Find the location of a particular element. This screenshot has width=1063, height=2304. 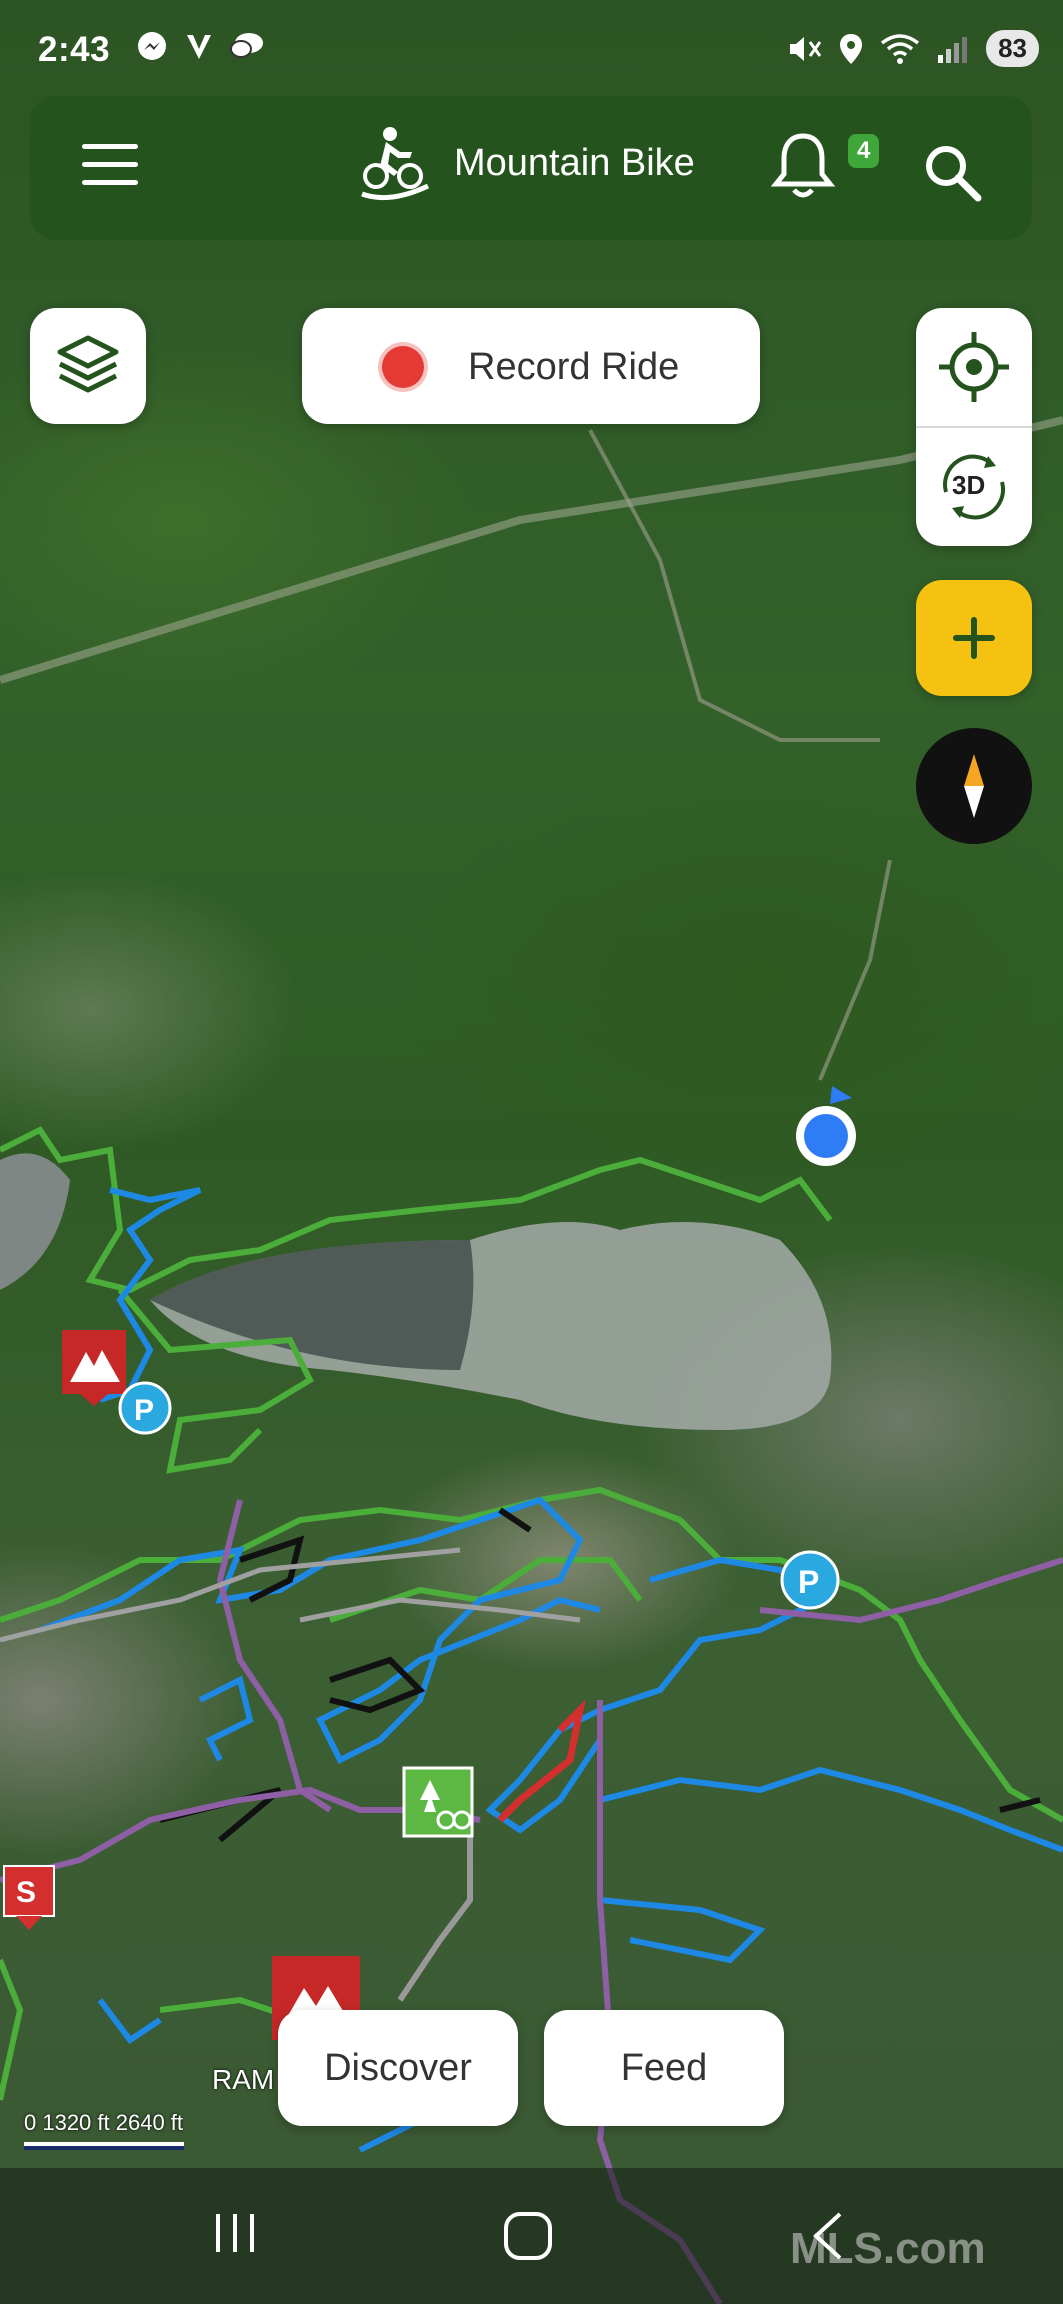

add-button is located at coordinates (974, 638).